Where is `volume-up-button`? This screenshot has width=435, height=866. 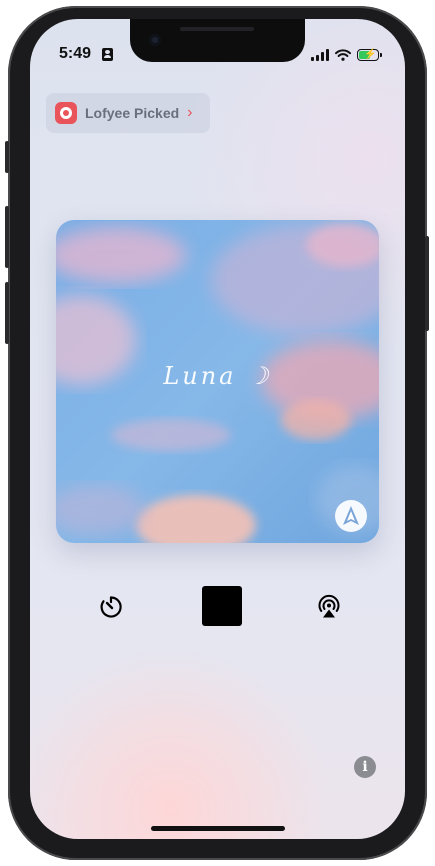 volume-up-button is located at coordinates (7, 237).